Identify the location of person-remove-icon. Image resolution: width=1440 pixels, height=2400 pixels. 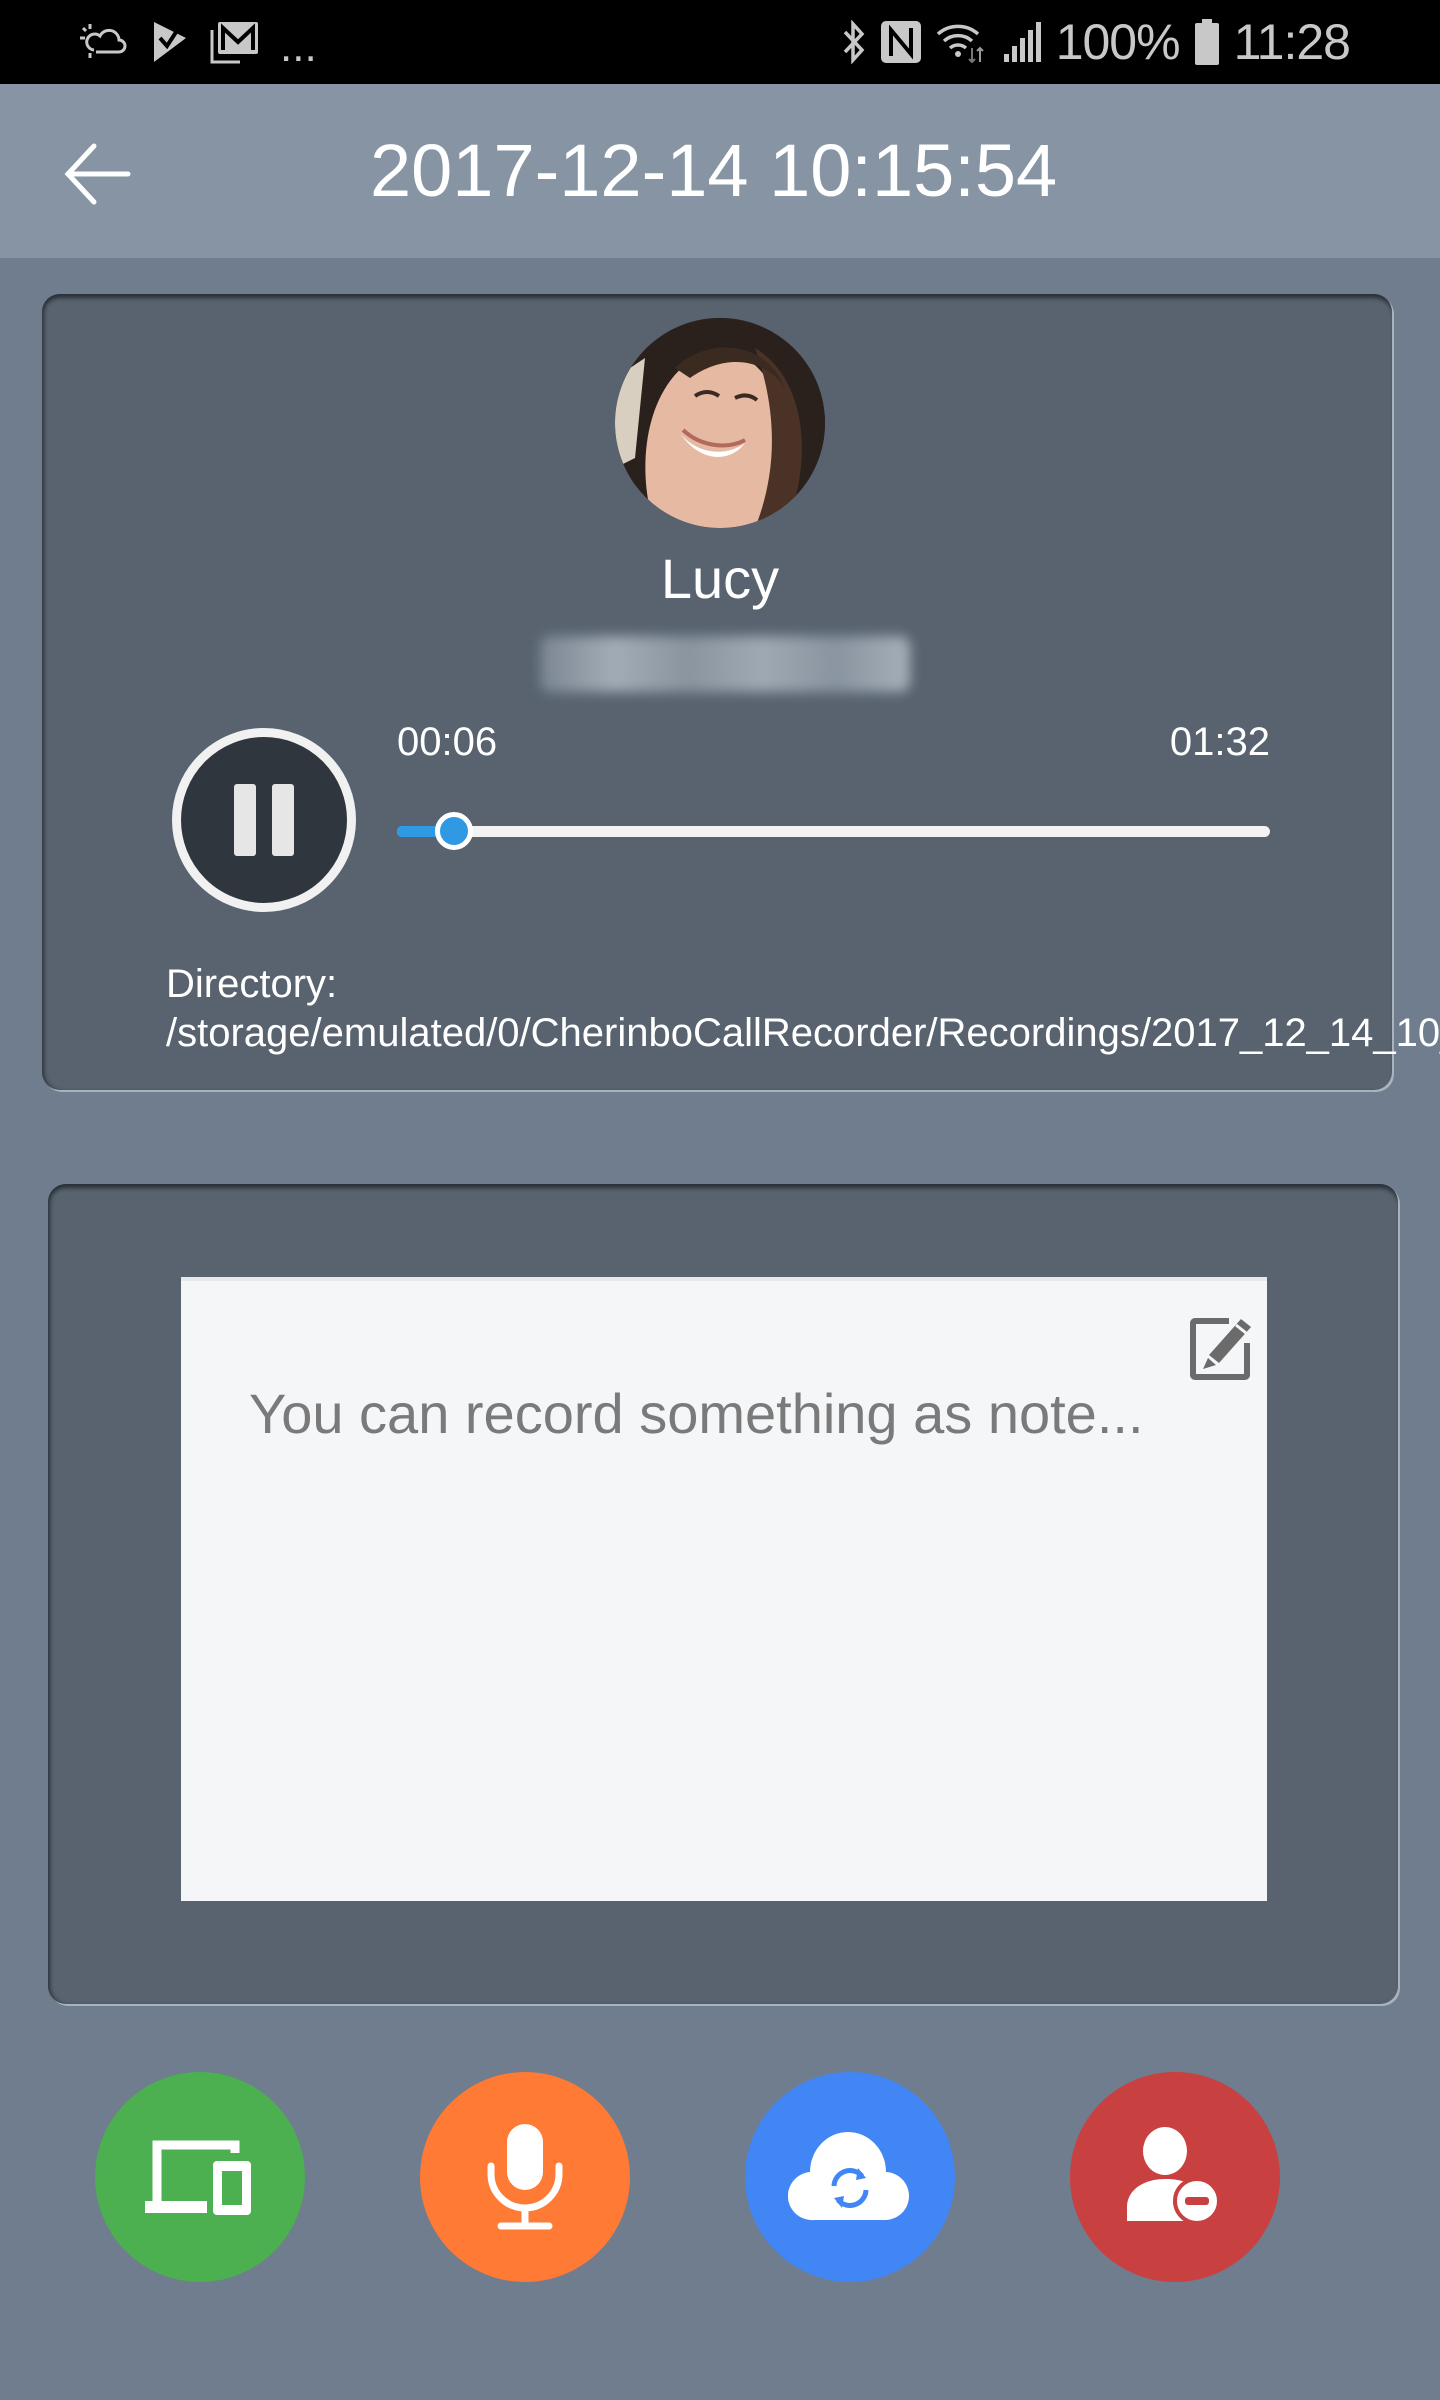
(1174, 2176).